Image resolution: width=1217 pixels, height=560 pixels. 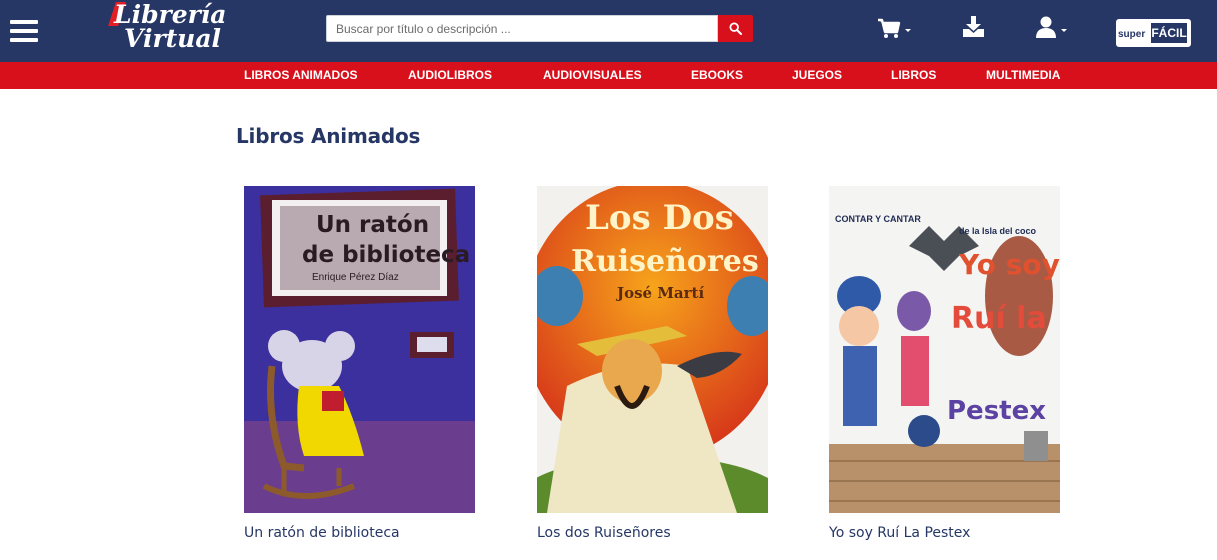 What do you see at coordinates (604, 533) in the screenshot?
I see `book-title: Los dos Ruiseñores` at bounding box center [604, 533].